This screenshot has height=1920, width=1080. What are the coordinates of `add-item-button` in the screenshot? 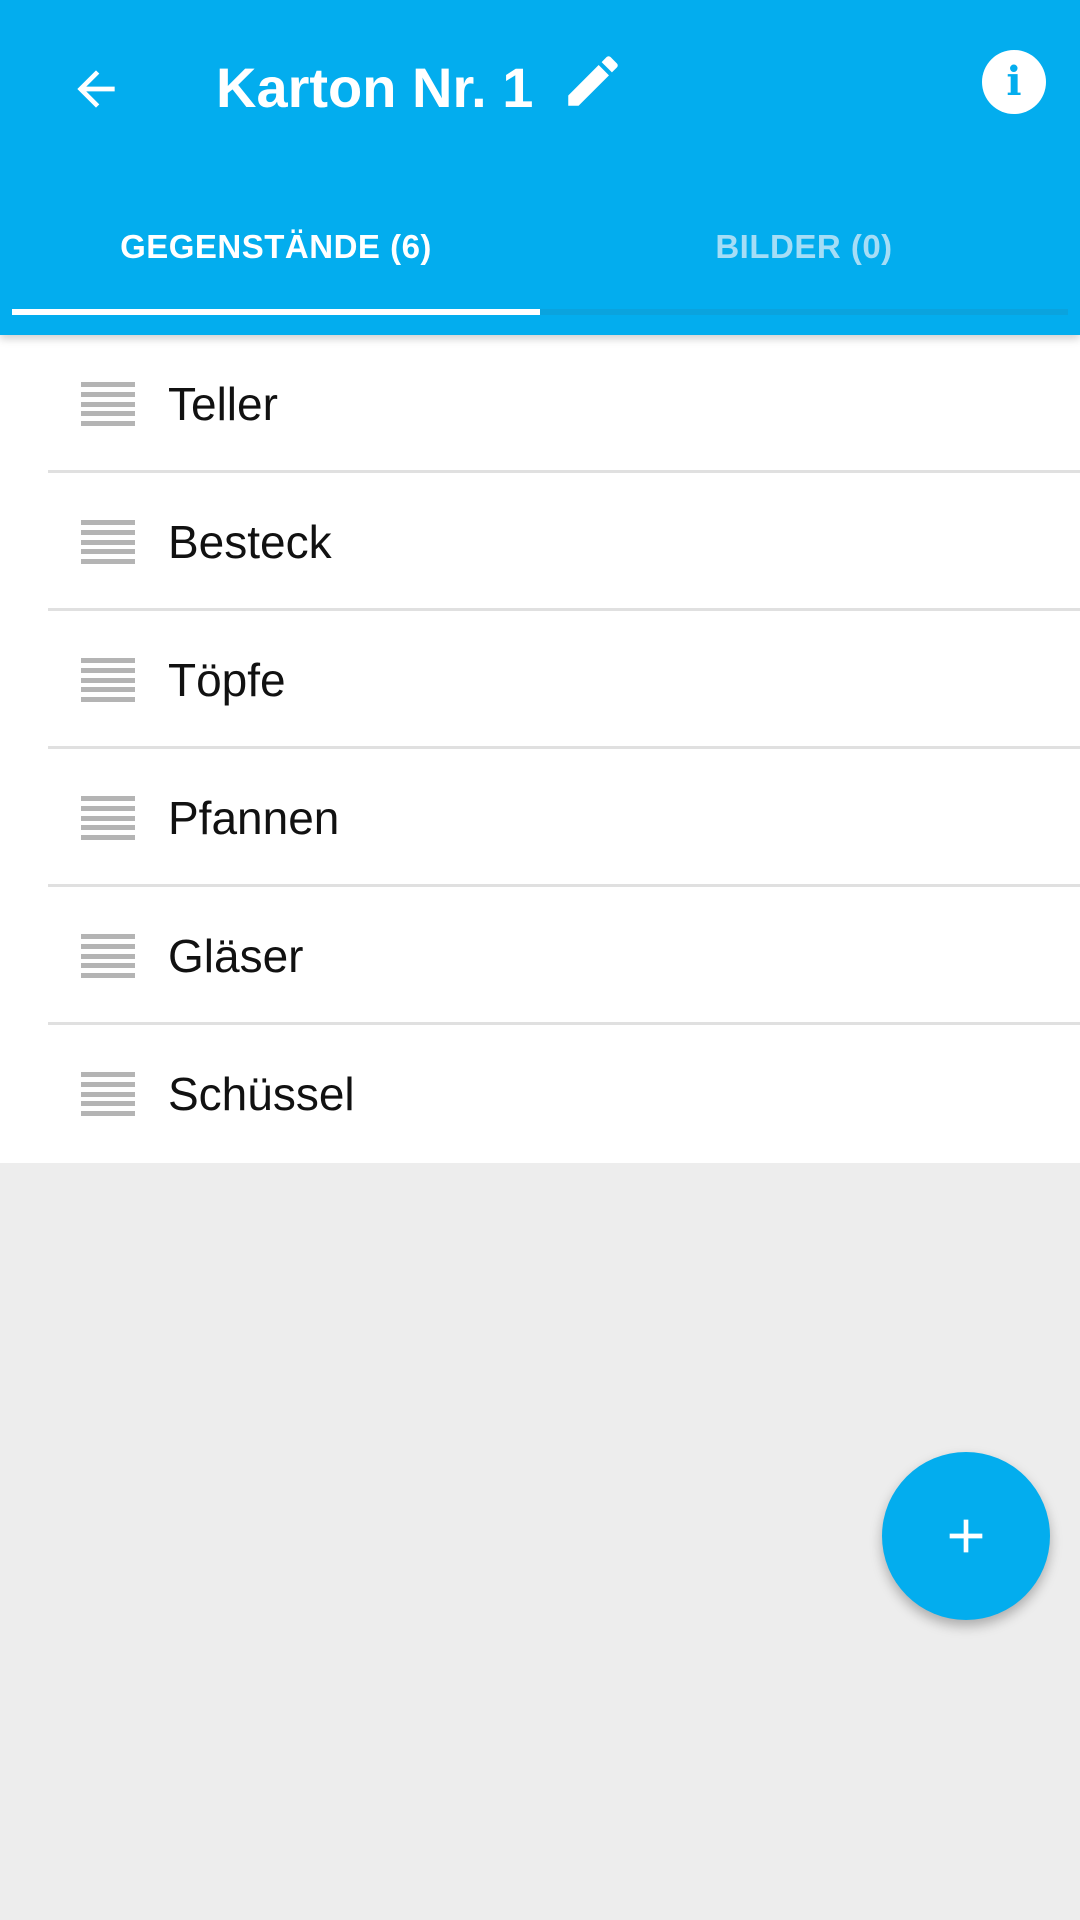 It's located at (966, 1536).